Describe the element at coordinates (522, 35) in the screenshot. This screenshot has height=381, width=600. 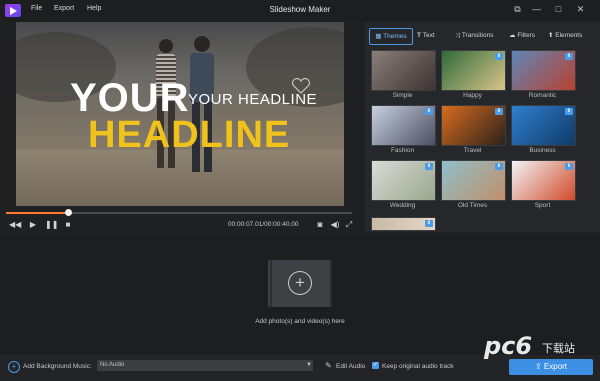
I see `tab-filters: ☁ Filters` at that location.